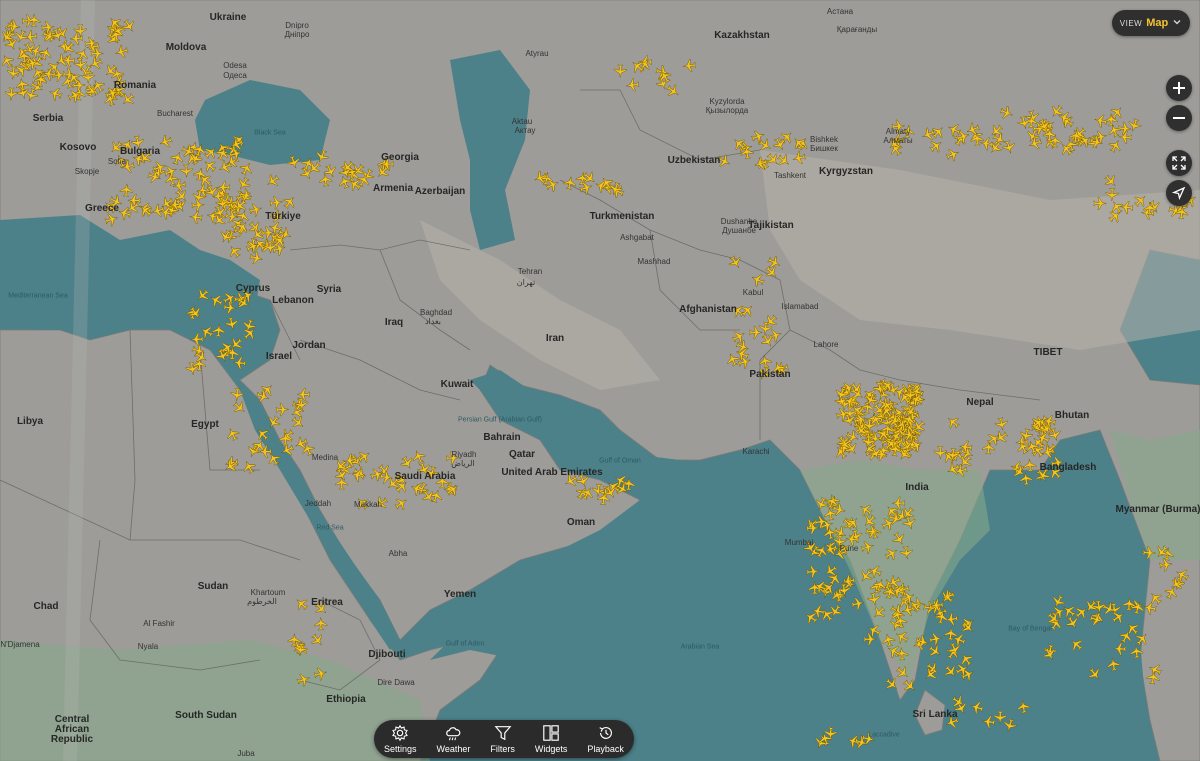 This screenshot has width=1200, height=761. I want to click on city-label: Mashhad, so click(654, 261).